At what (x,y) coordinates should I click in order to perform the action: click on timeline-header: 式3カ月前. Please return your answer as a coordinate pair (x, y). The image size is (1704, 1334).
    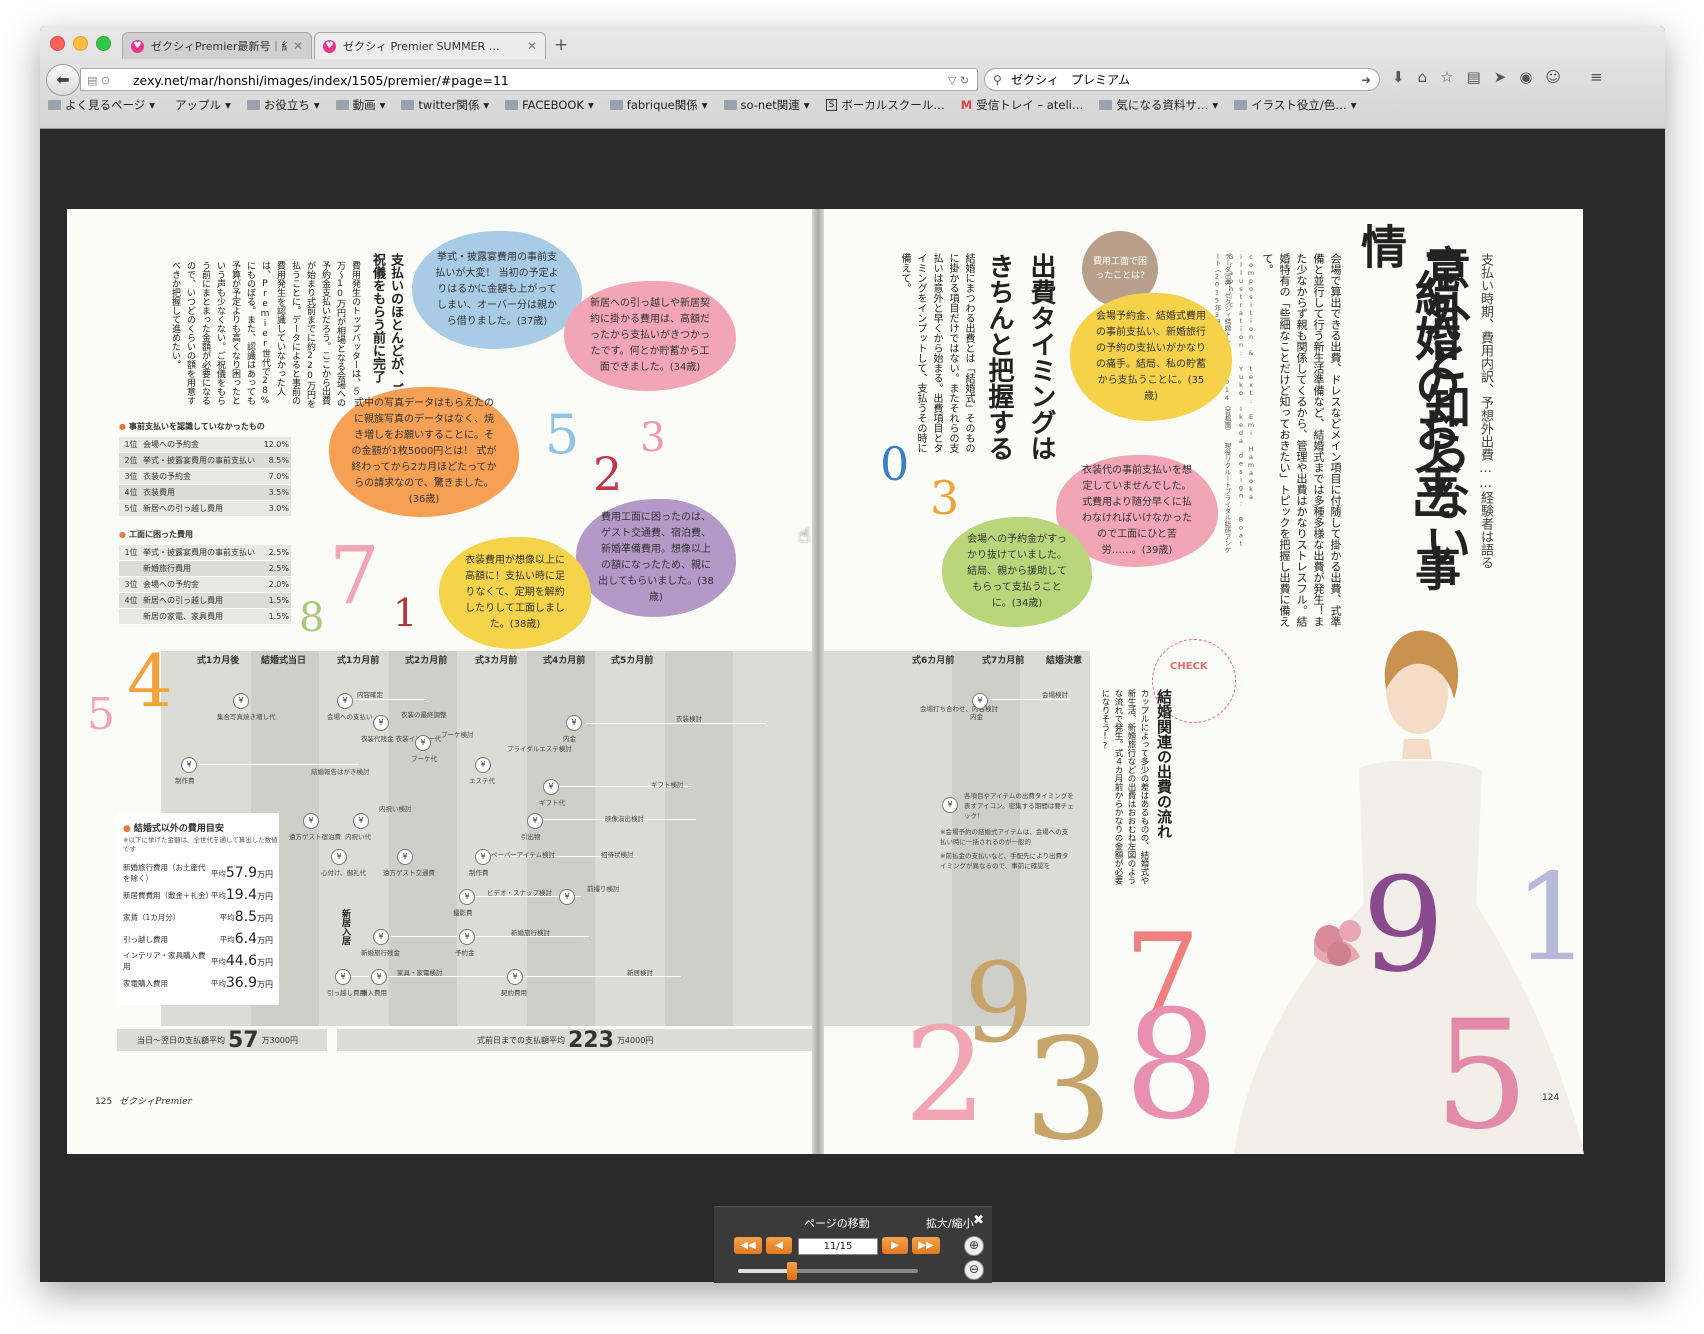
    Looking at the image, I should click on (496, 661).